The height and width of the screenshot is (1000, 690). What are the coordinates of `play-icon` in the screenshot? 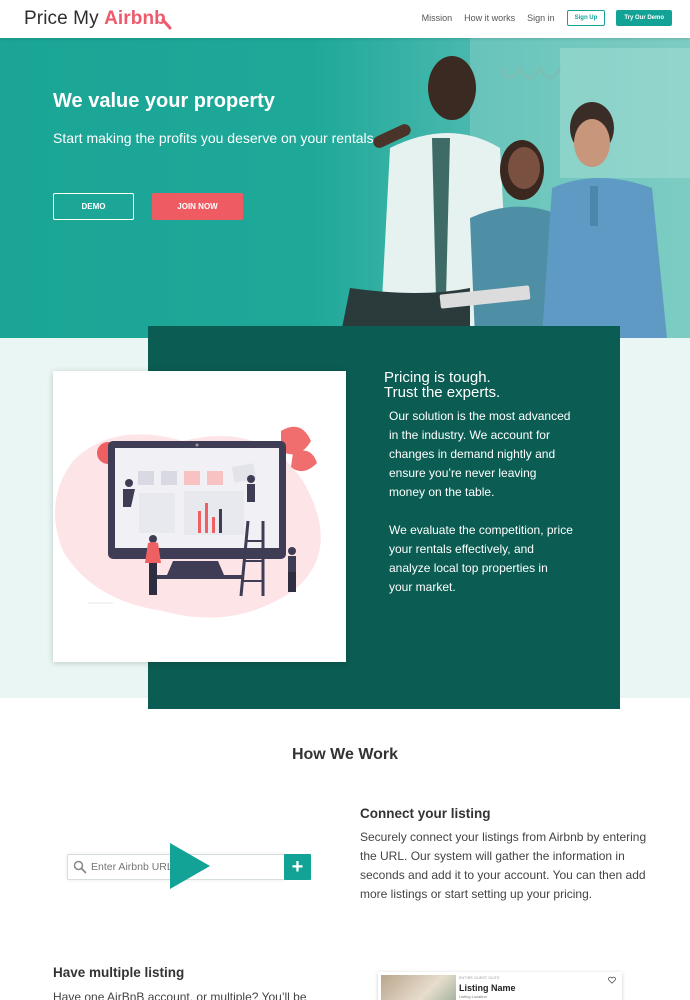 It's located at (190, 866).